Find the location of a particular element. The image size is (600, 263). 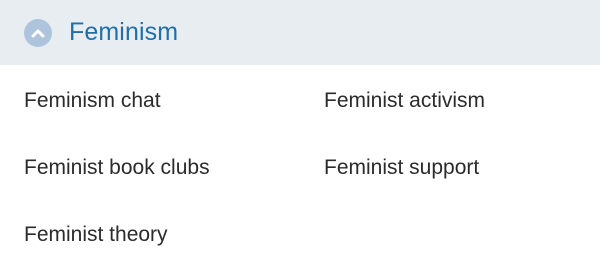

chevron-up-icon is located at coordinates (38, 32).